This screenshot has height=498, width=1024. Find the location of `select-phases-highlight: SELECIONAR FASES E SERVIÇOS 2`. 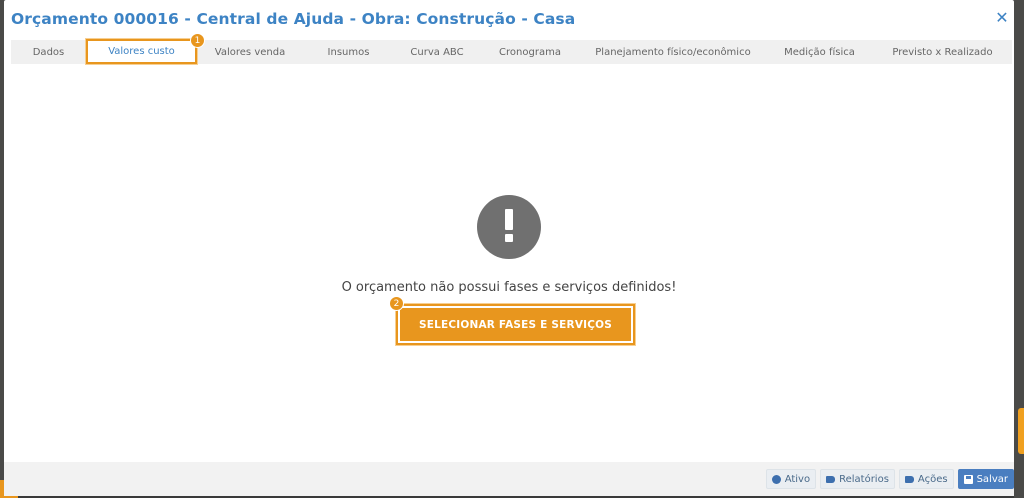

select-phases-highlight: SELECIONAR FASES E SERVIÇOS 2 is located at coordinates (512, 320).